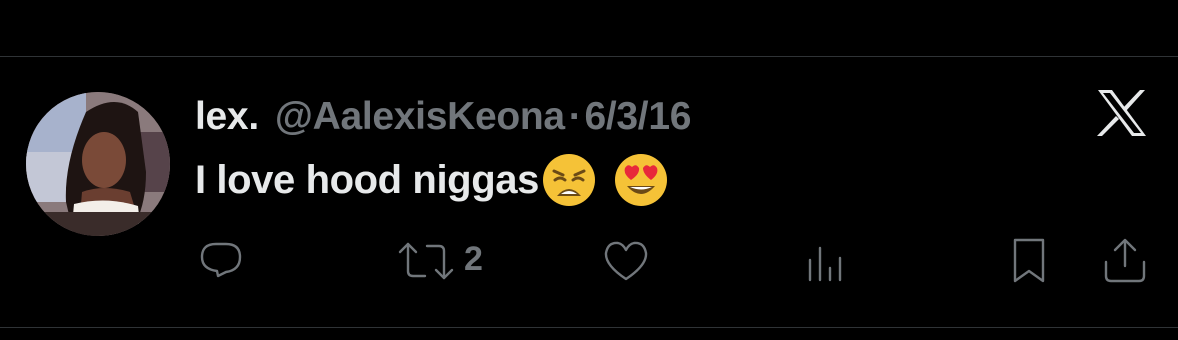 The image size is (1178, 340). Describe the element at coordinates (637, 117) in the screenshot. I see `tweet-date: 6/3/16` at that location.